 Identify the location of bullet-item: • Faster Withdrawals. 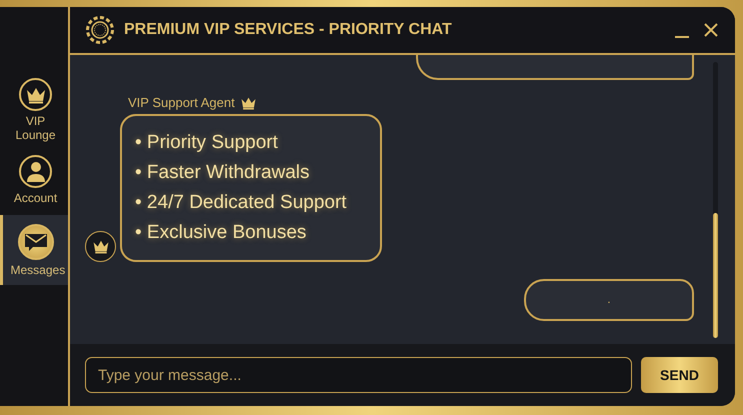
(223, 173).